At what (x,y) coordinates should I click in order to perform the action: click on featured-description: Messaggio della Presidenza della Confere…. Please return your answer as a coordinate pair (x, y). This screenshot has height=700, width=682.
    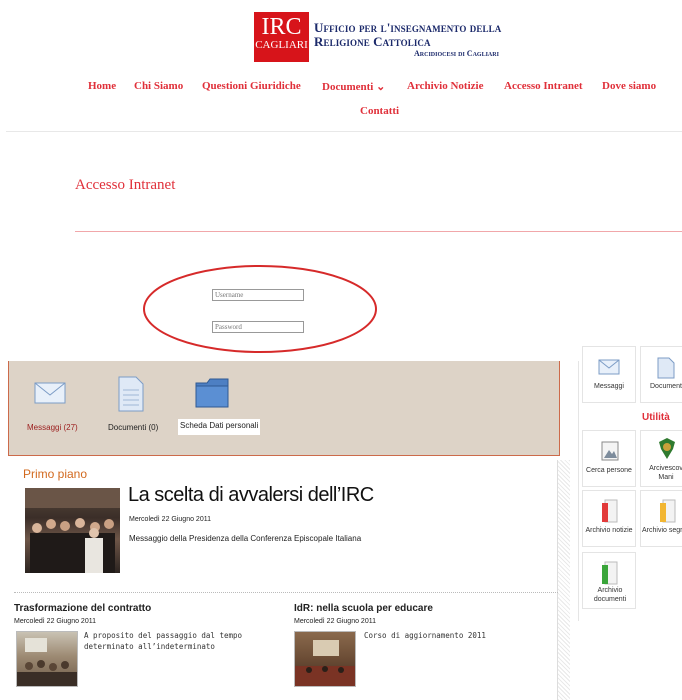
    Looking at the image, I should click on (245, 538).